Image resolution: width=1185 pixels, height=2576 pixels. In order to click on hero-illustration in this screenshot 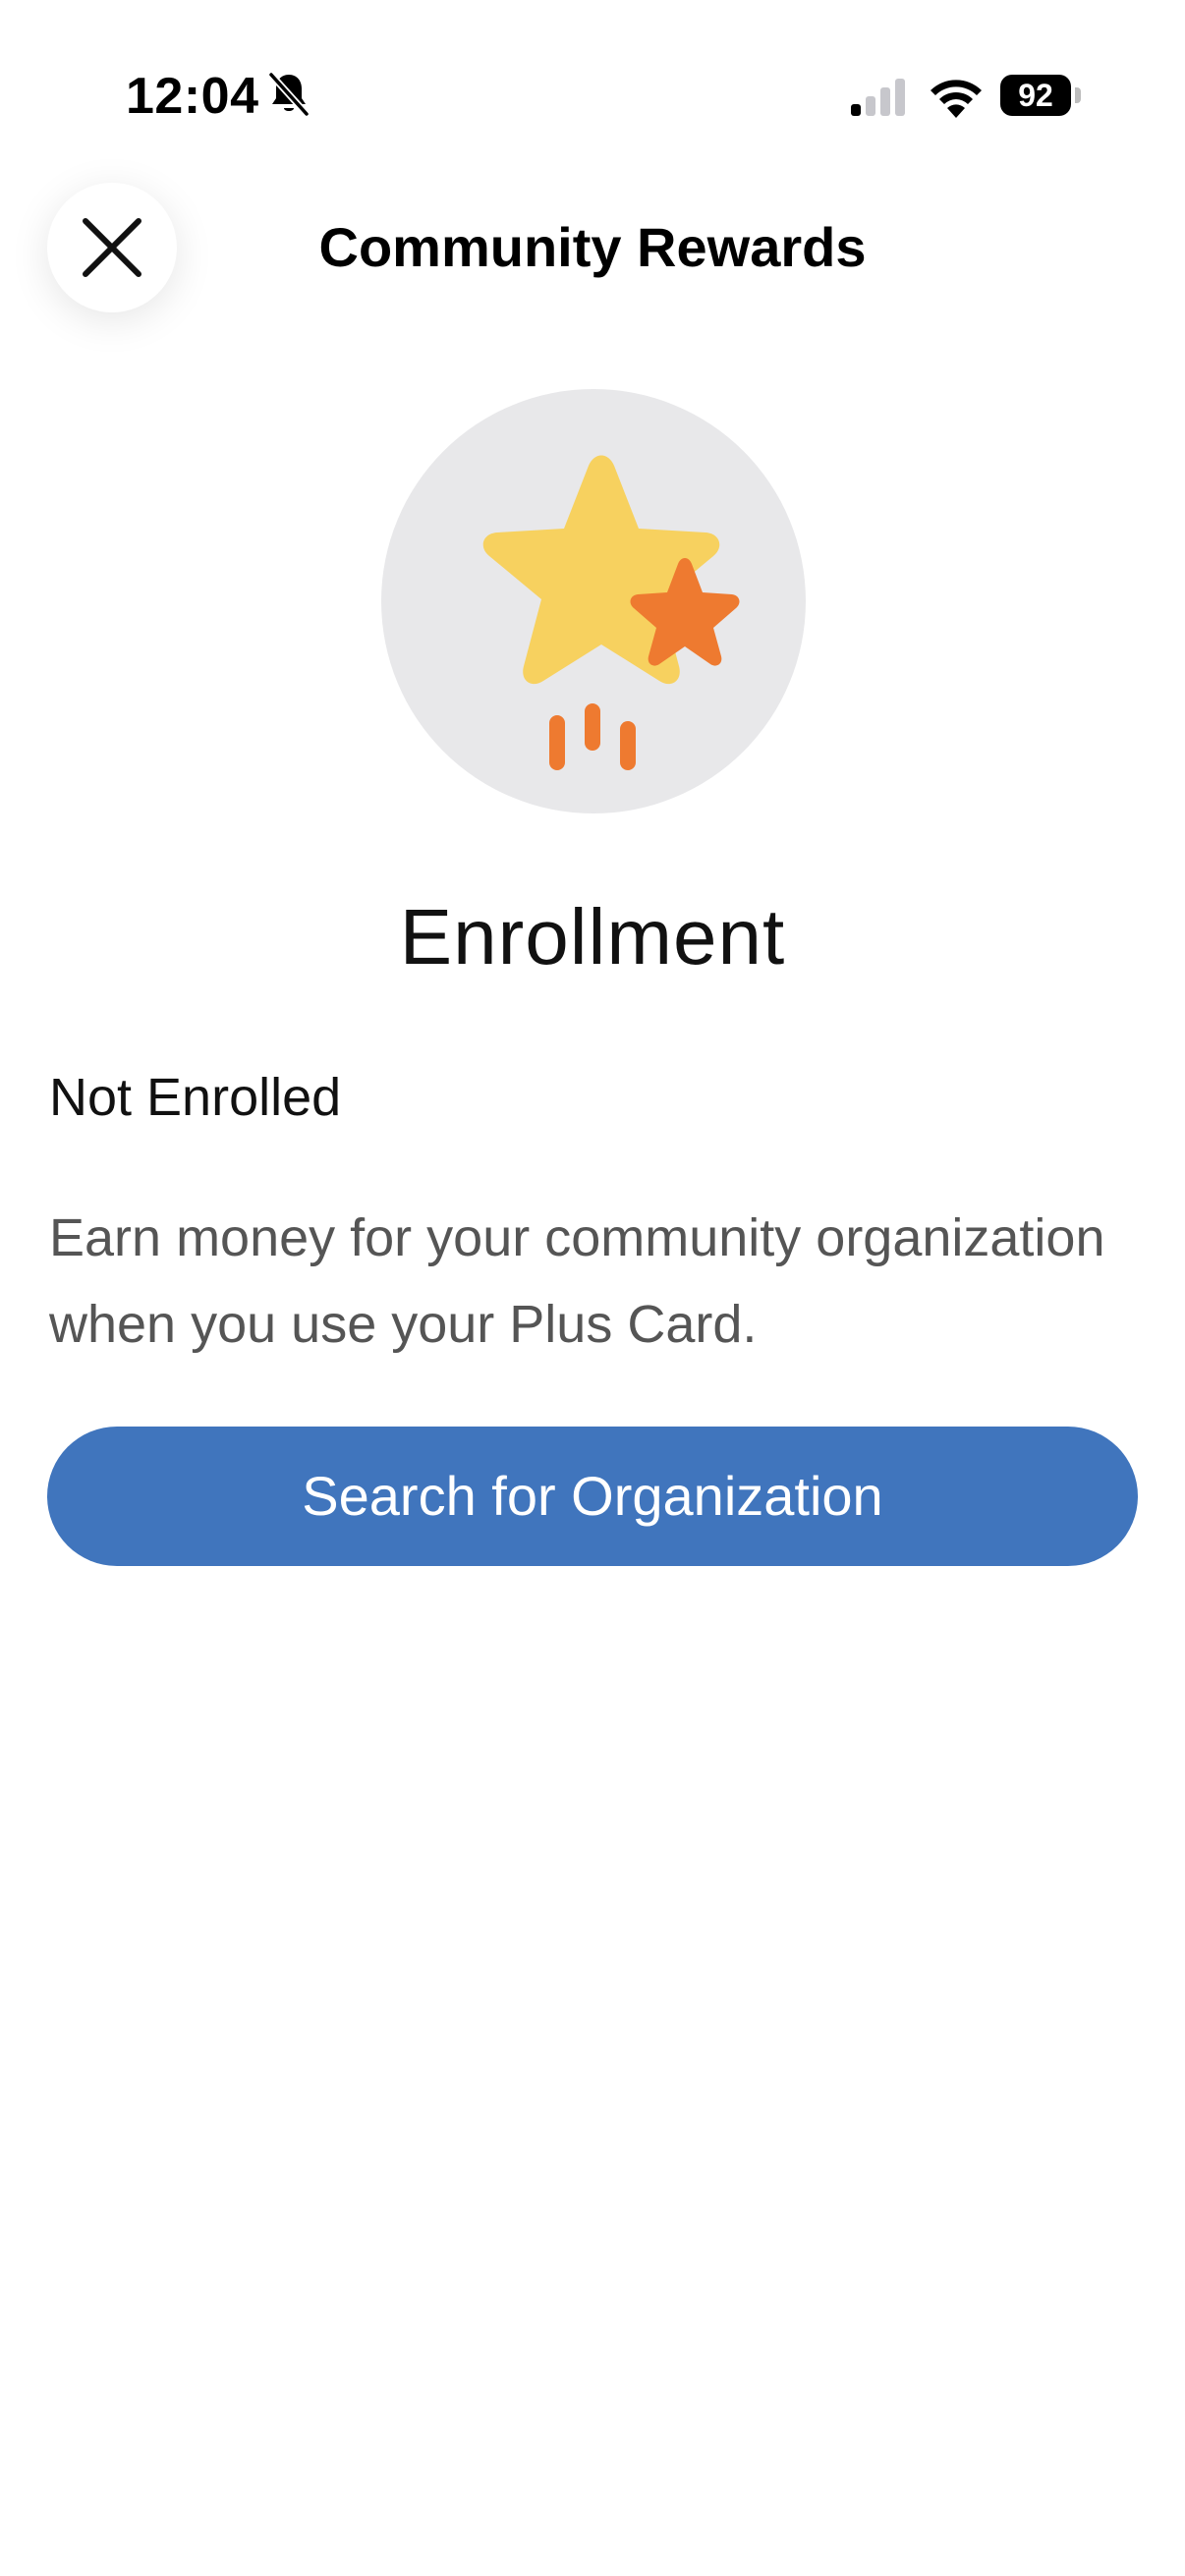, I will do `click(594, 601)`.